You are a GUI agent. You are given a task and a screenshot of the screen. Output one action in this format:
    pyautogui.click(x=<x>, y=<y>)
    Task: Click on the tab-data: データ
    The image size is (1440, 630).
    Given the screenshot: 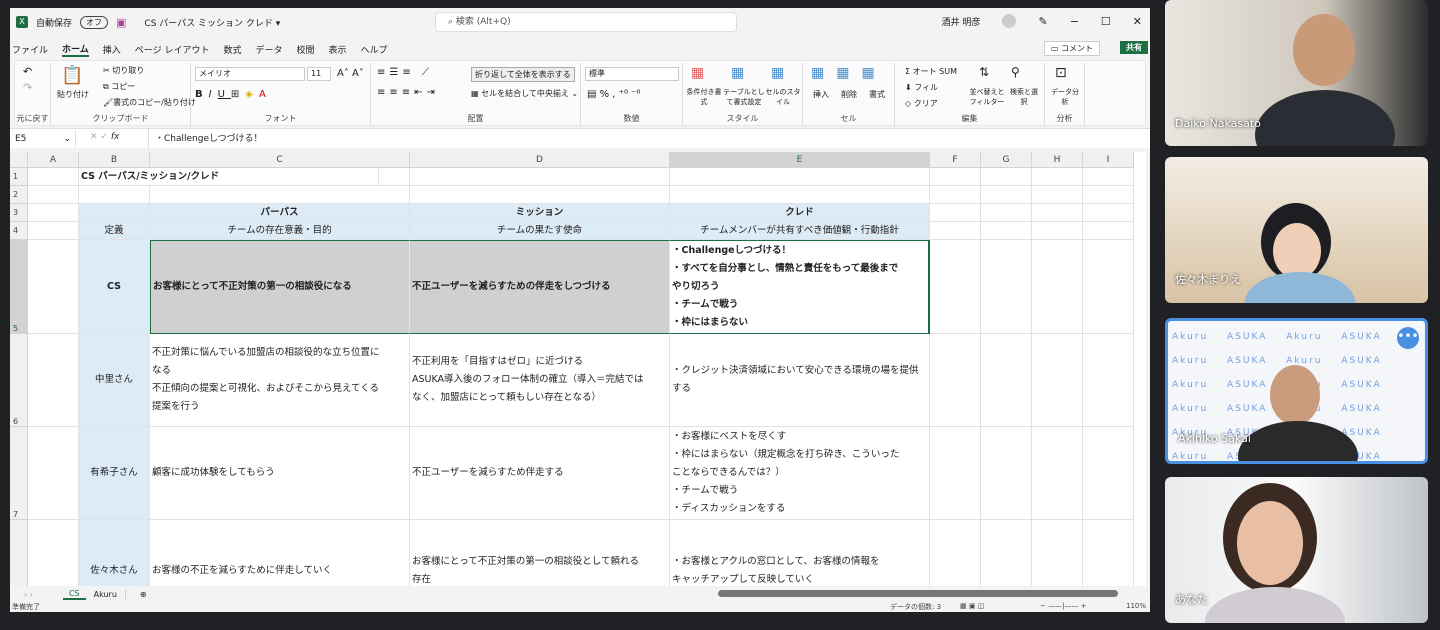 What is the action you would take?
    pyautogui.click(x=268, y=49)
    